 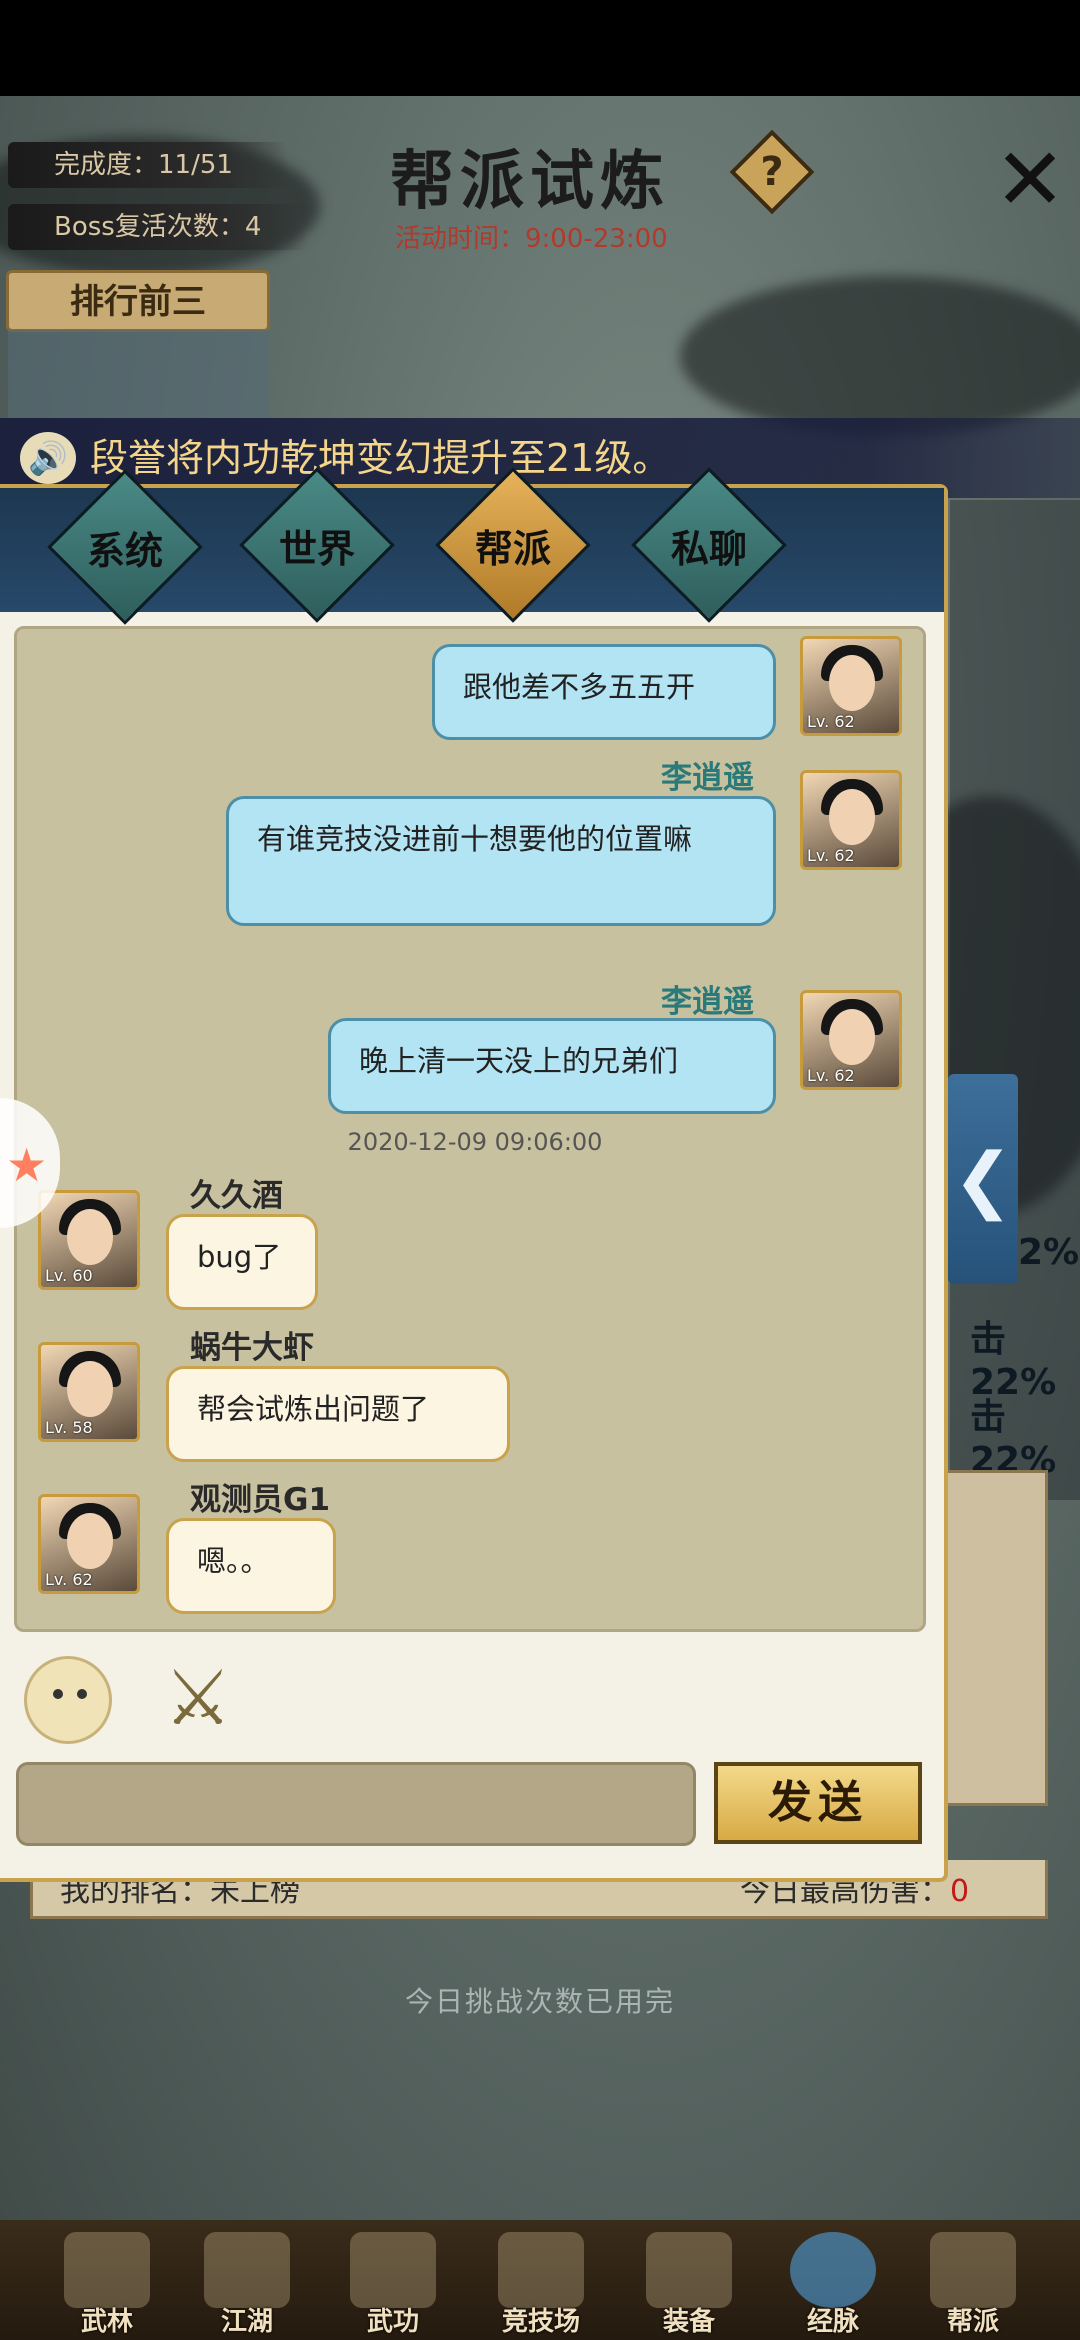 I want to click on nav-arena: 竞技场, so click(x=541, y=2282).